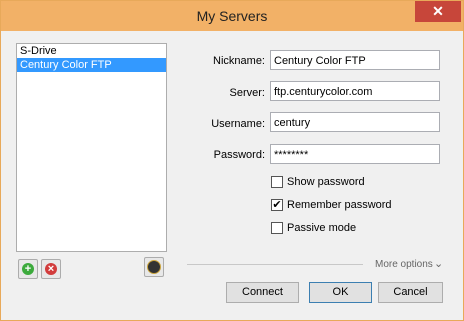  Describe the element at coordinates (355, 91) in the screenshot. I see `server-field: ftp.centurycolor.com` at that location.